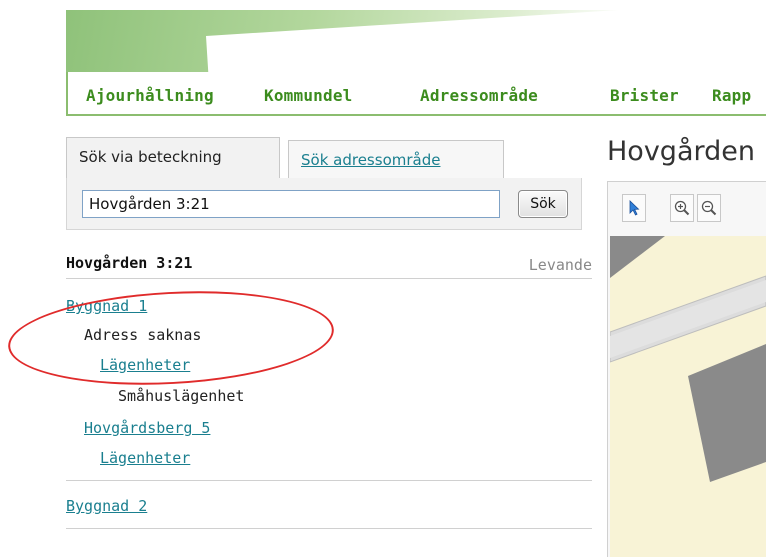 Image resolution: width=766 pixels, height=557 pixels. I want to click on zoom-in-icon, so click(682, 208).